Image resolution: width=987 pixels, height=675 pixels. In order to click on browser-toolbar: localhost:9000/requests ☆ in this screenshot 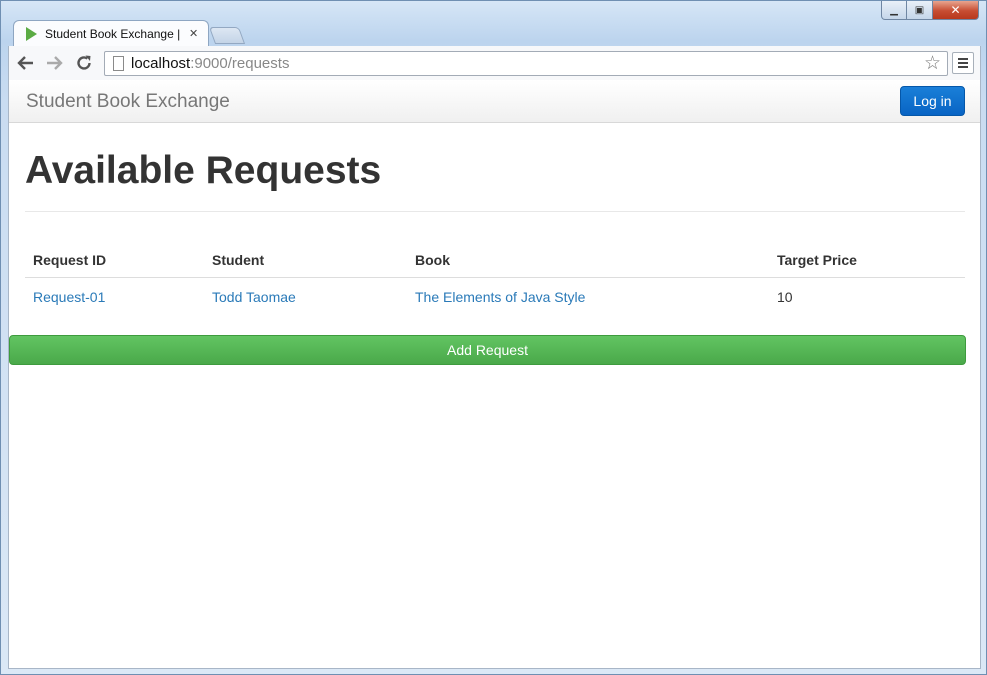, I will do `click(494, 63)`.